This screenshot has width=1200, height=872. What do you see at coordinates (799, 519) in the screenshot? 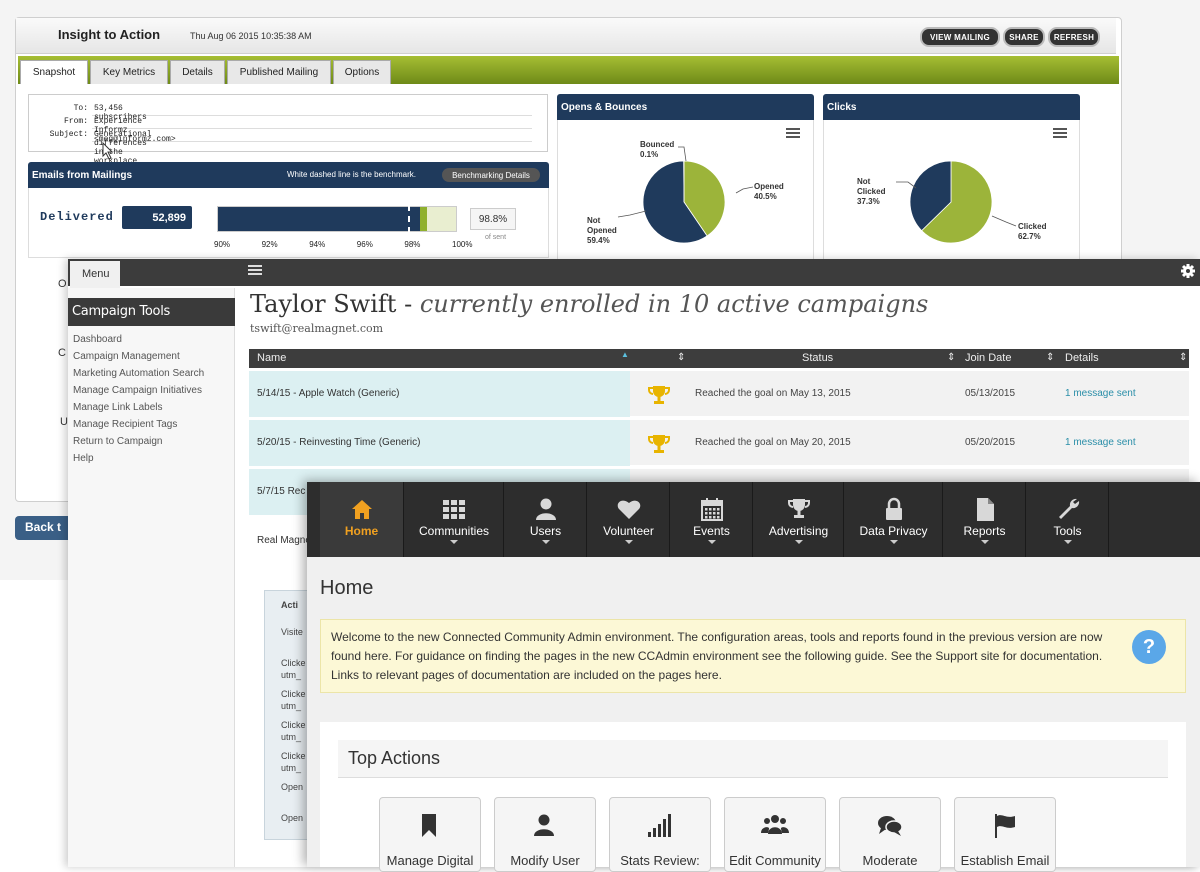
I see `nav-advertising: Advertising` at bounding box center [799, 519].